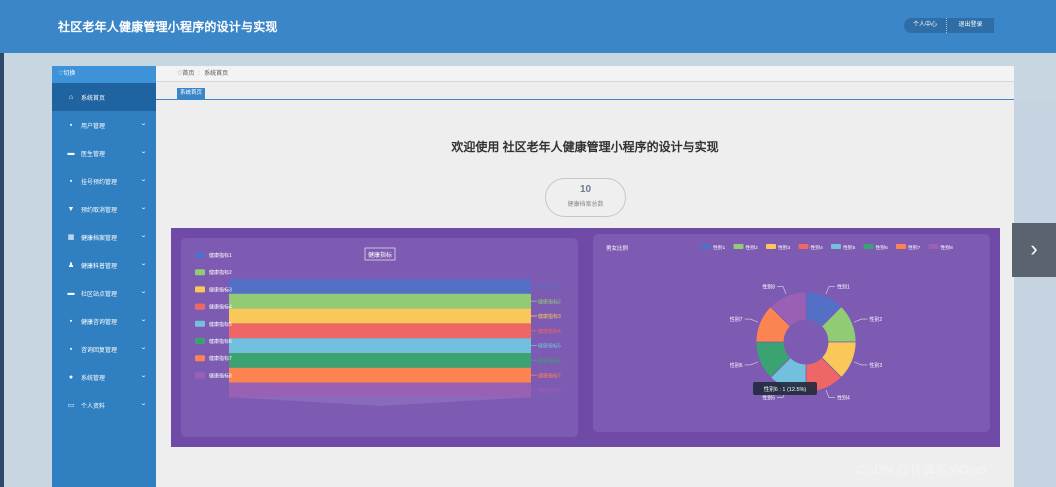  What do you see at coordinates (585, 197) in the screenshot?
I see `health-record-stat: 10 健康档案总数` at bounding box center [585, 197].